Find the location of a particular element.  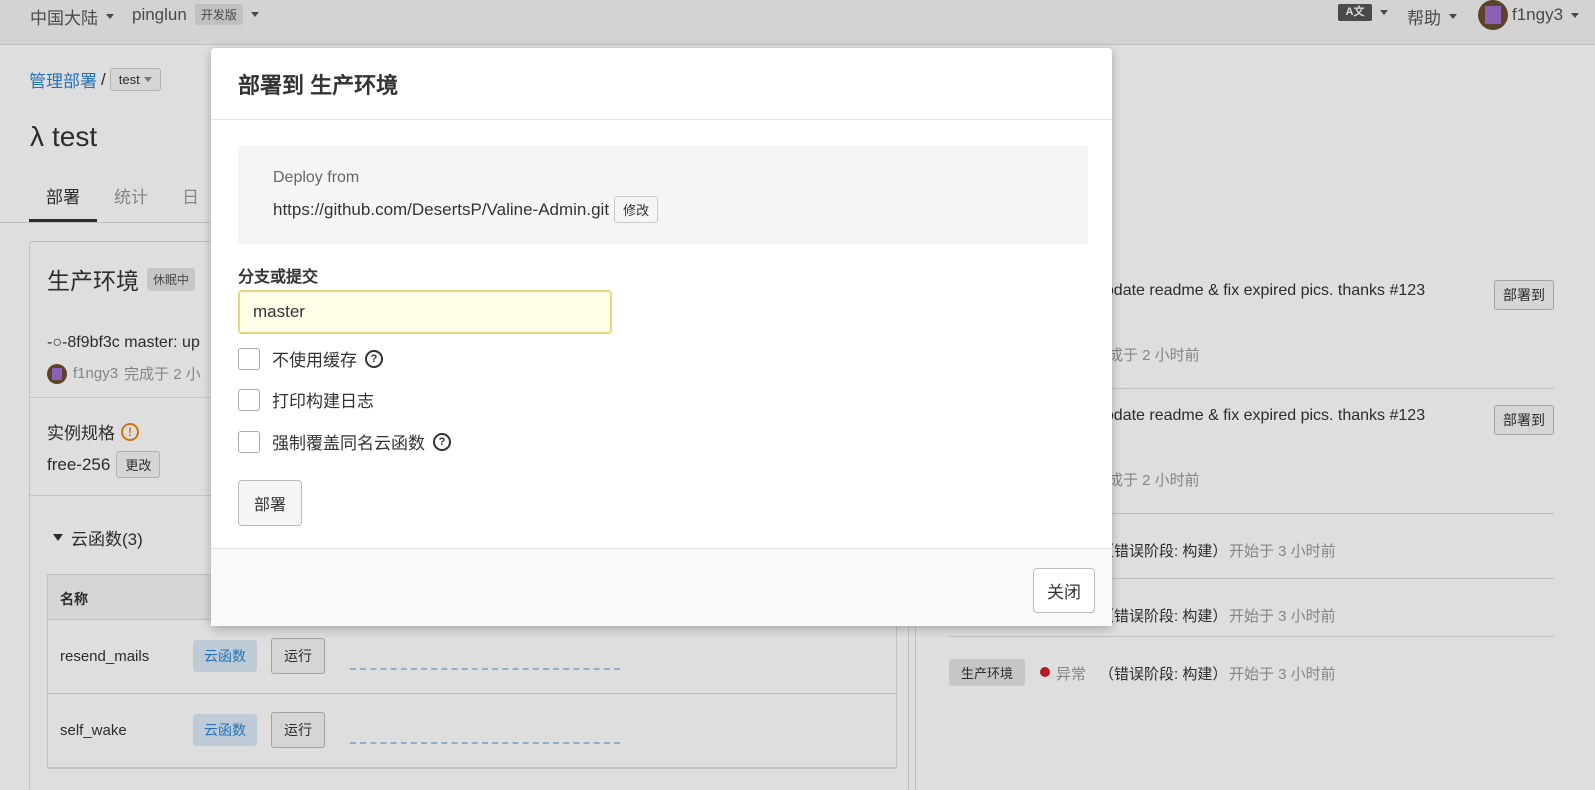

option-overwrite-functions: 强制覆盖同名云函数 ? is located at coordinates (344, 441).